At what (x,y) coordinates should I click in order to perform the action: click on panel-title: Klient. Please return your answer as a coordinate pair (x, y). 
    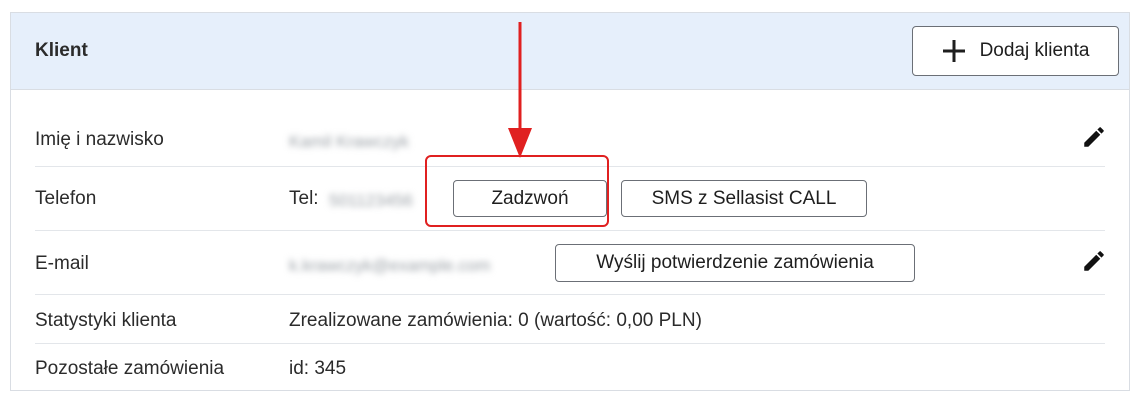
    Looking at the image, I should click on (61, 50).